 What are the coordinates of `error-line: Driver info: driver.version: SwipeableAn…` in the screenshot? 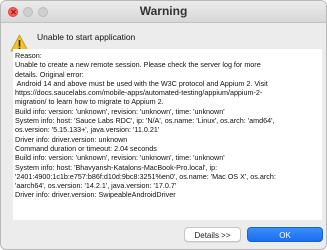 It's located at (95, 195).